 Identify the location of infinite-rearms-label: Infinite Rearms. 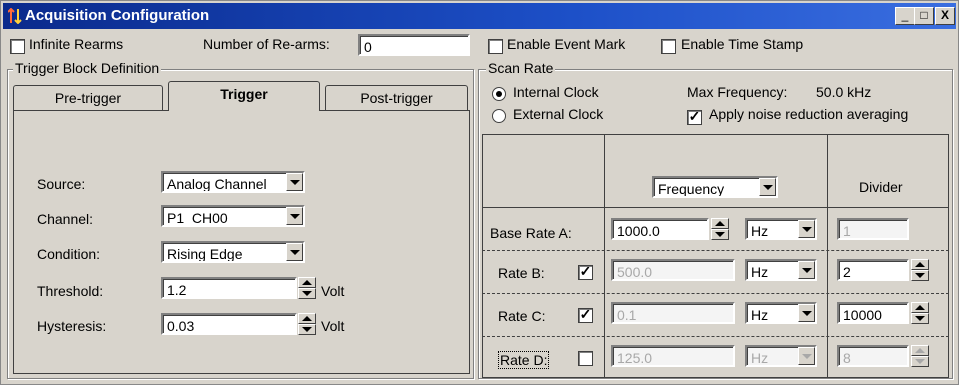
(76, 44).